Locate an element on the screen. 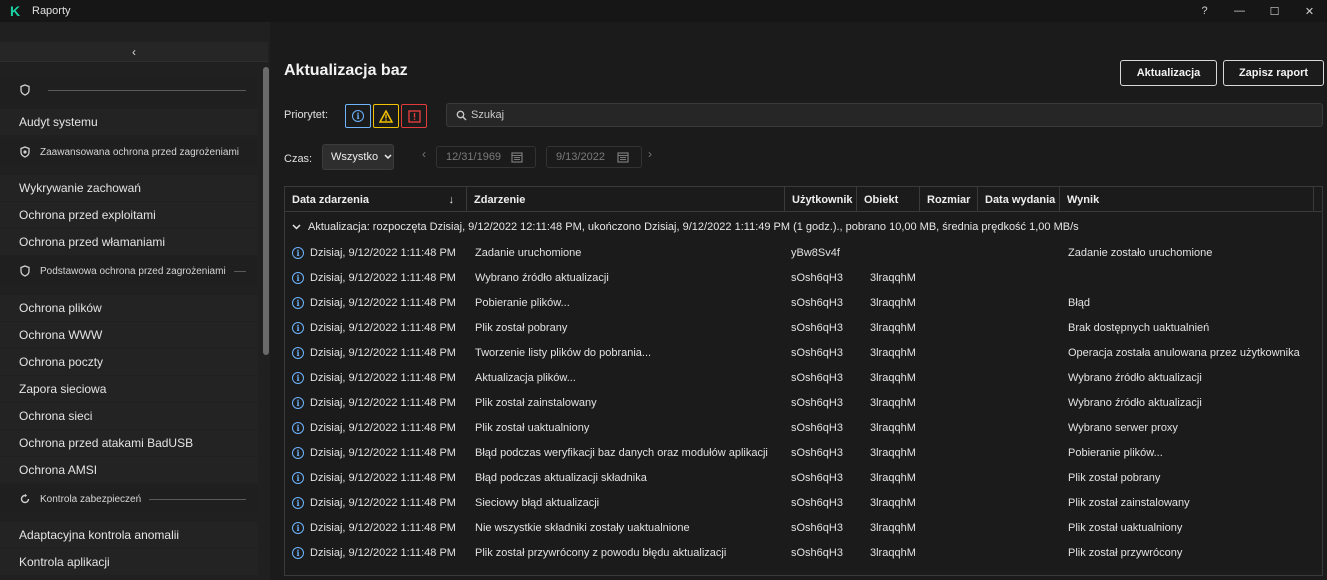 This screenshot has height=580, width=1327. sidebar-item-label: Wykrywanie zachowań is located at coordinates (80, 188).